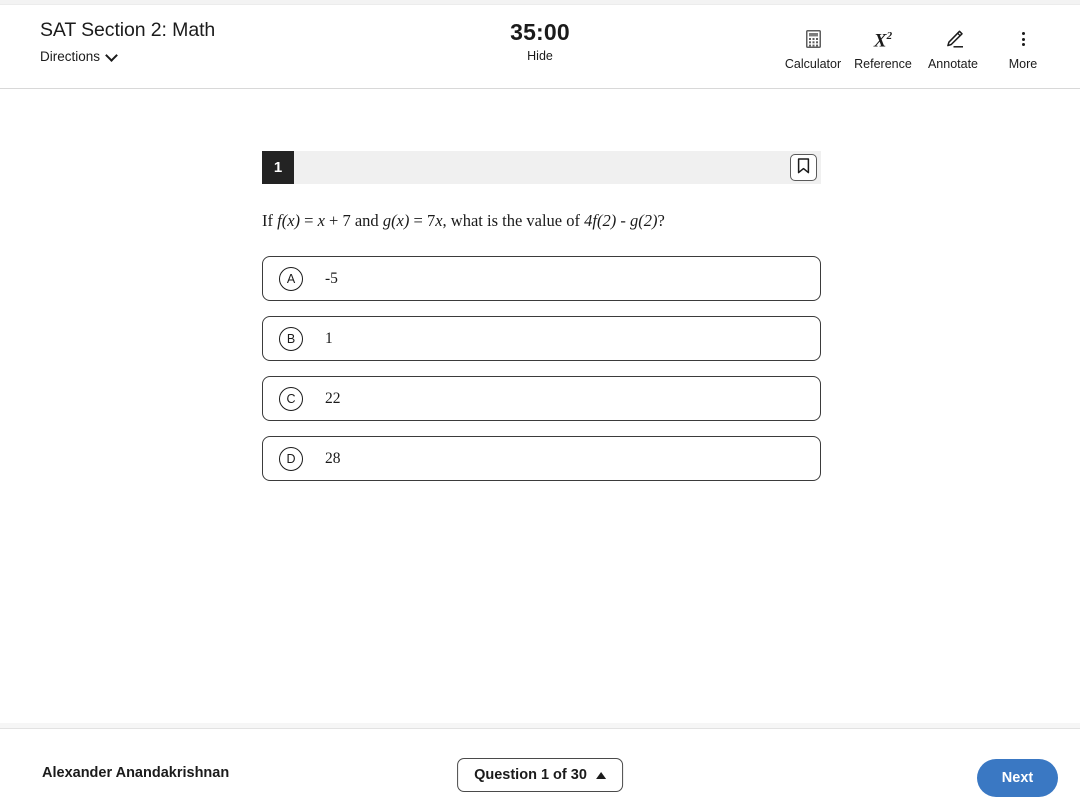 The width and height of the screenshot is (1080, 806). What do you see at coordinates (541, 338) in the screenshot?
I see `answer-choice-b: B 1` at bounding box center [541, 338].